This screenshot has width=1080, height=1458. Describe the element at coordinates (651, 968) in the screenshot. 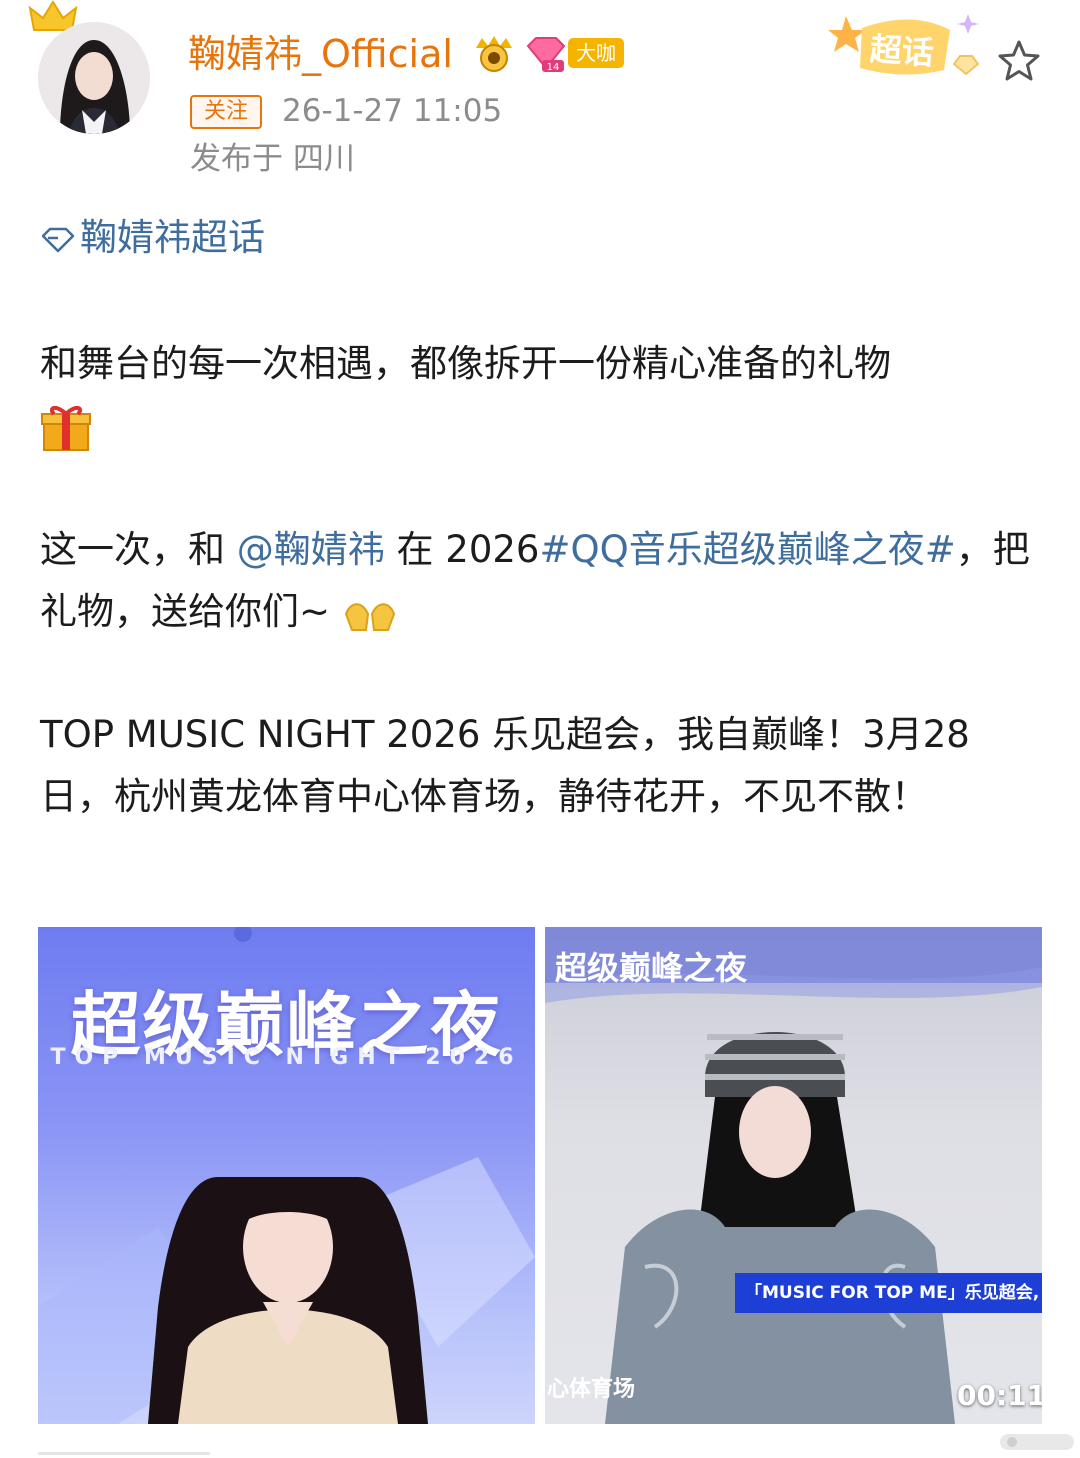

I see `media-2-title: 超级巅峰之夜` at that location.